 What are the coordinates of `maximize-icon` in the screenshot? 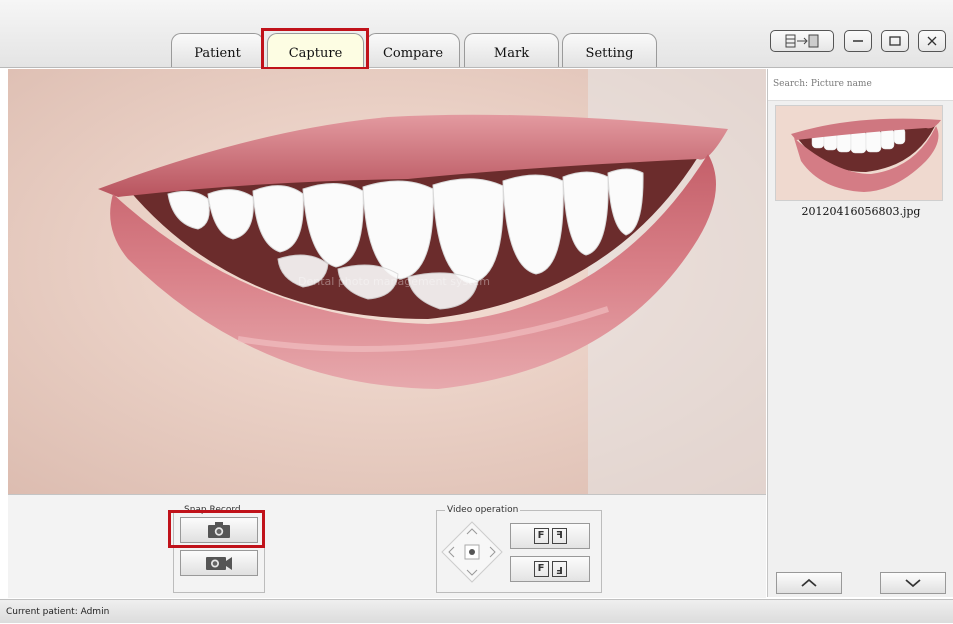 It's located at (895, 41).